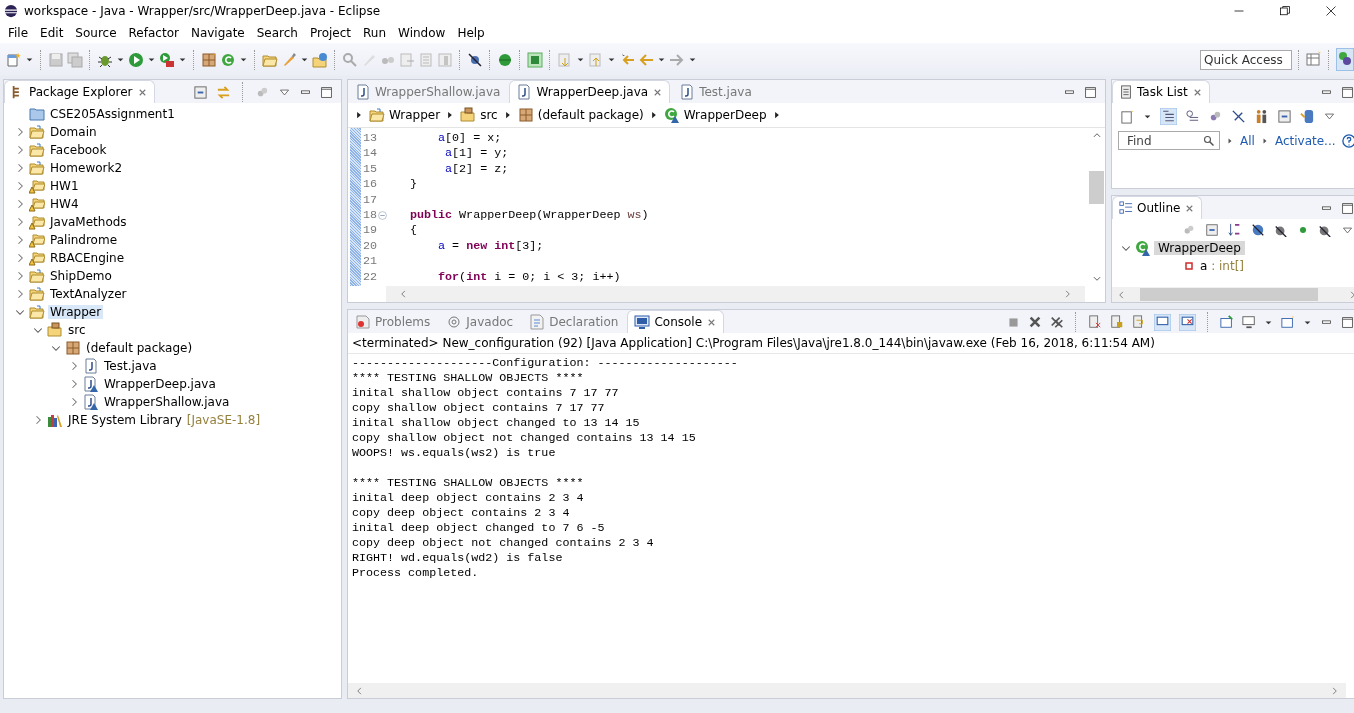 The width and height of the screenshot is (1354, 713). What do you see at coordinates (1287, 322) in the screenshot?
I see `new-console-icon` at bounding box center [1287, 322].